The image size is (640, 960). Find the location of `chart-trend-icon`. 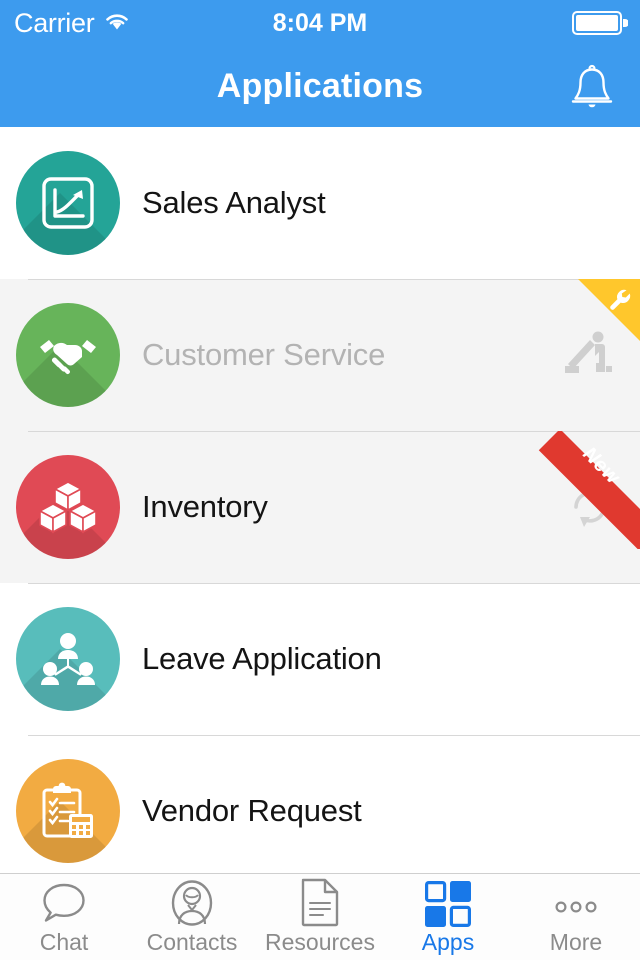

chart-trend-icon is located at coordinates (68, 203).